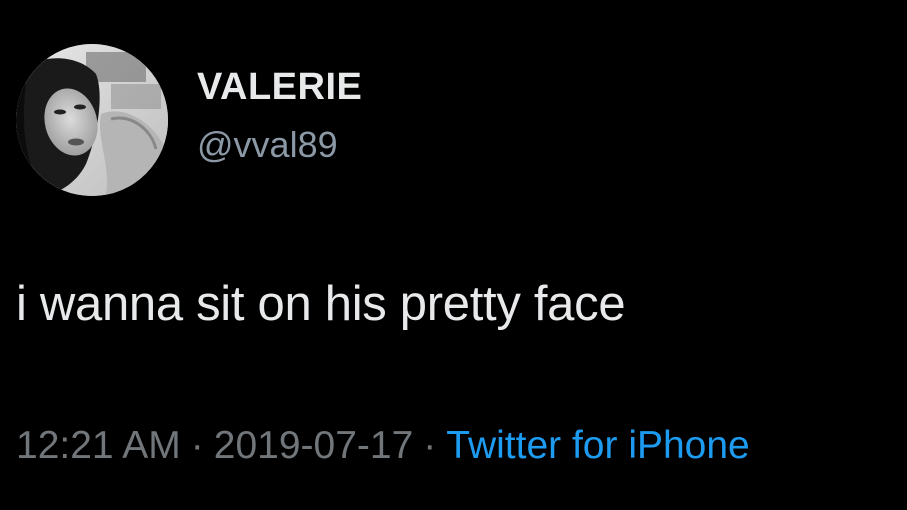 The height and width of the screenshot is (510, 907). I want to click on tweet-text: i wanna sit on his pretty face, so click(321, 304).